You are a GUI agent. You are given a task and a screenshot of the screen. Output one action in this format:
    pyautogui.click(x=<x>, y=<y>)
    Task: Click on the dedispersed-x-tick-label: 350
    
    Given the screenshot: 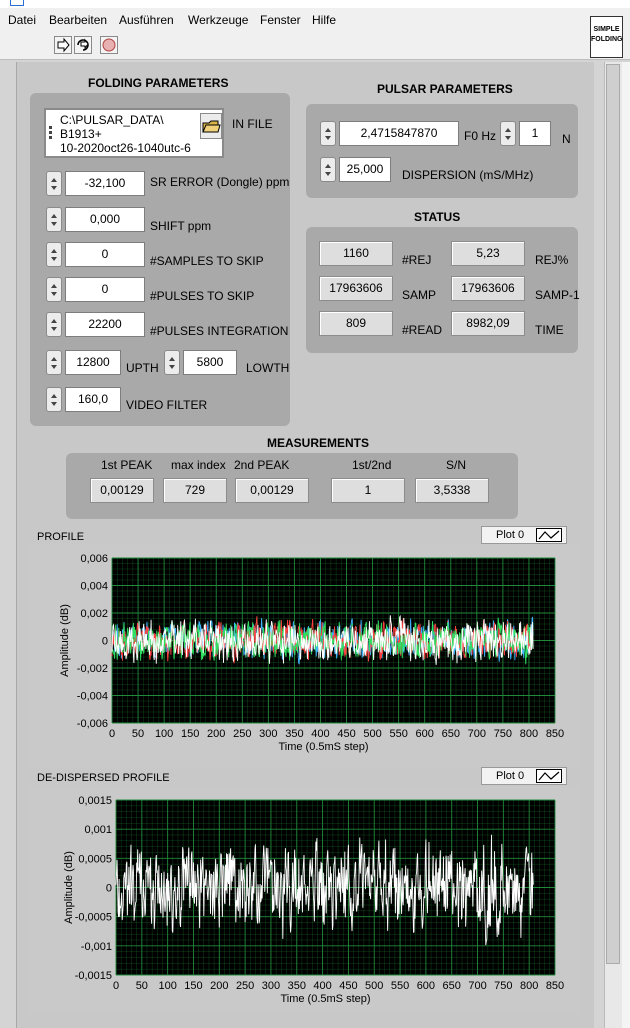 What is the action you would take?
    pyautogui.click(x=297, y=986)
    